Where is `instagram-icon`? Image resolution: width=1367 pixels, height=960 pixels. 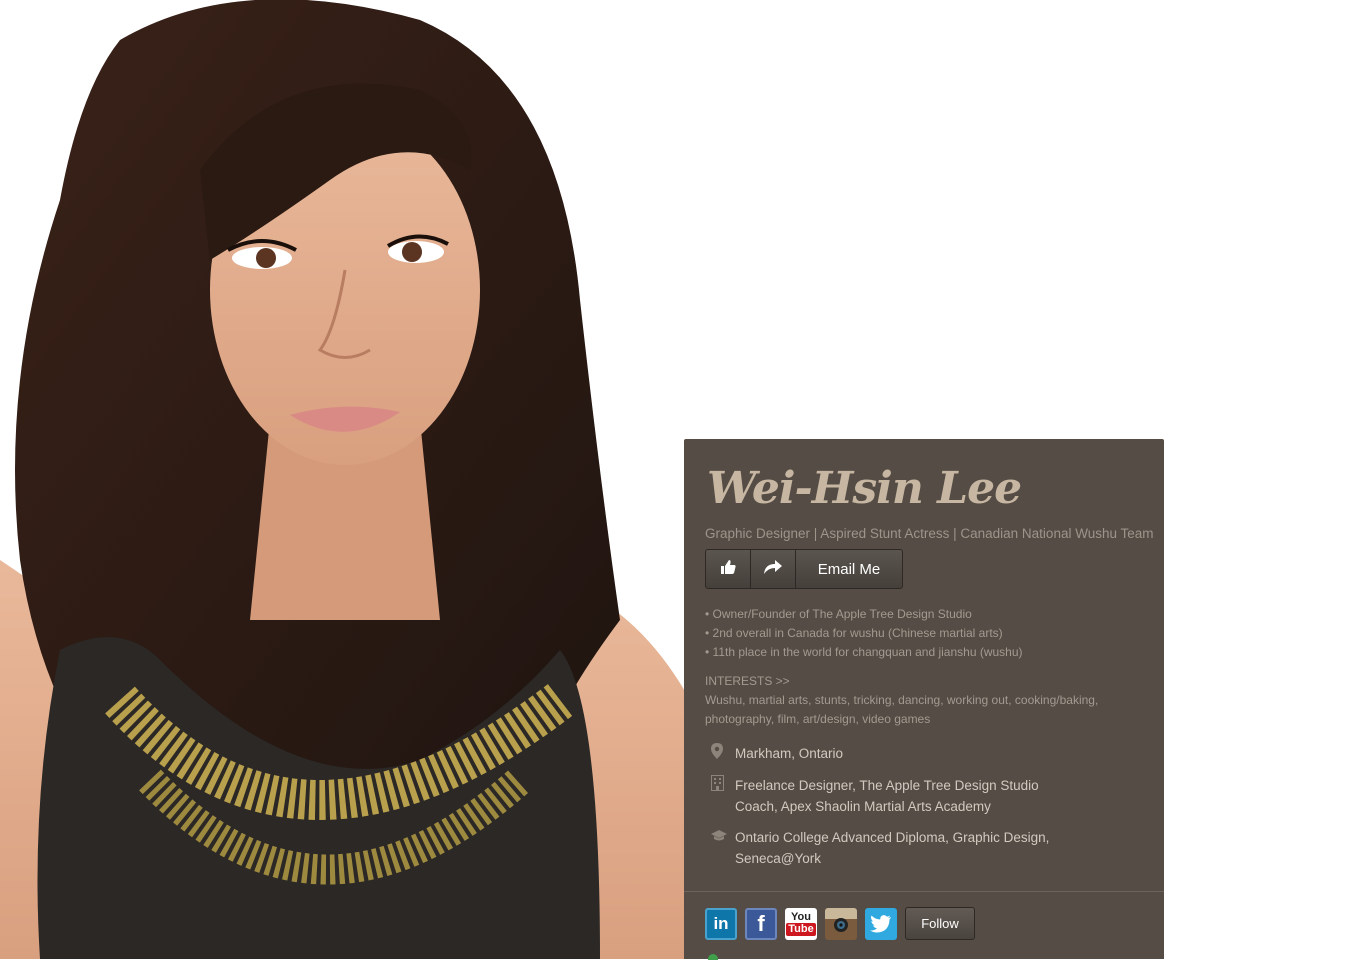 instagram-icon is located at coordinates (841, 923).